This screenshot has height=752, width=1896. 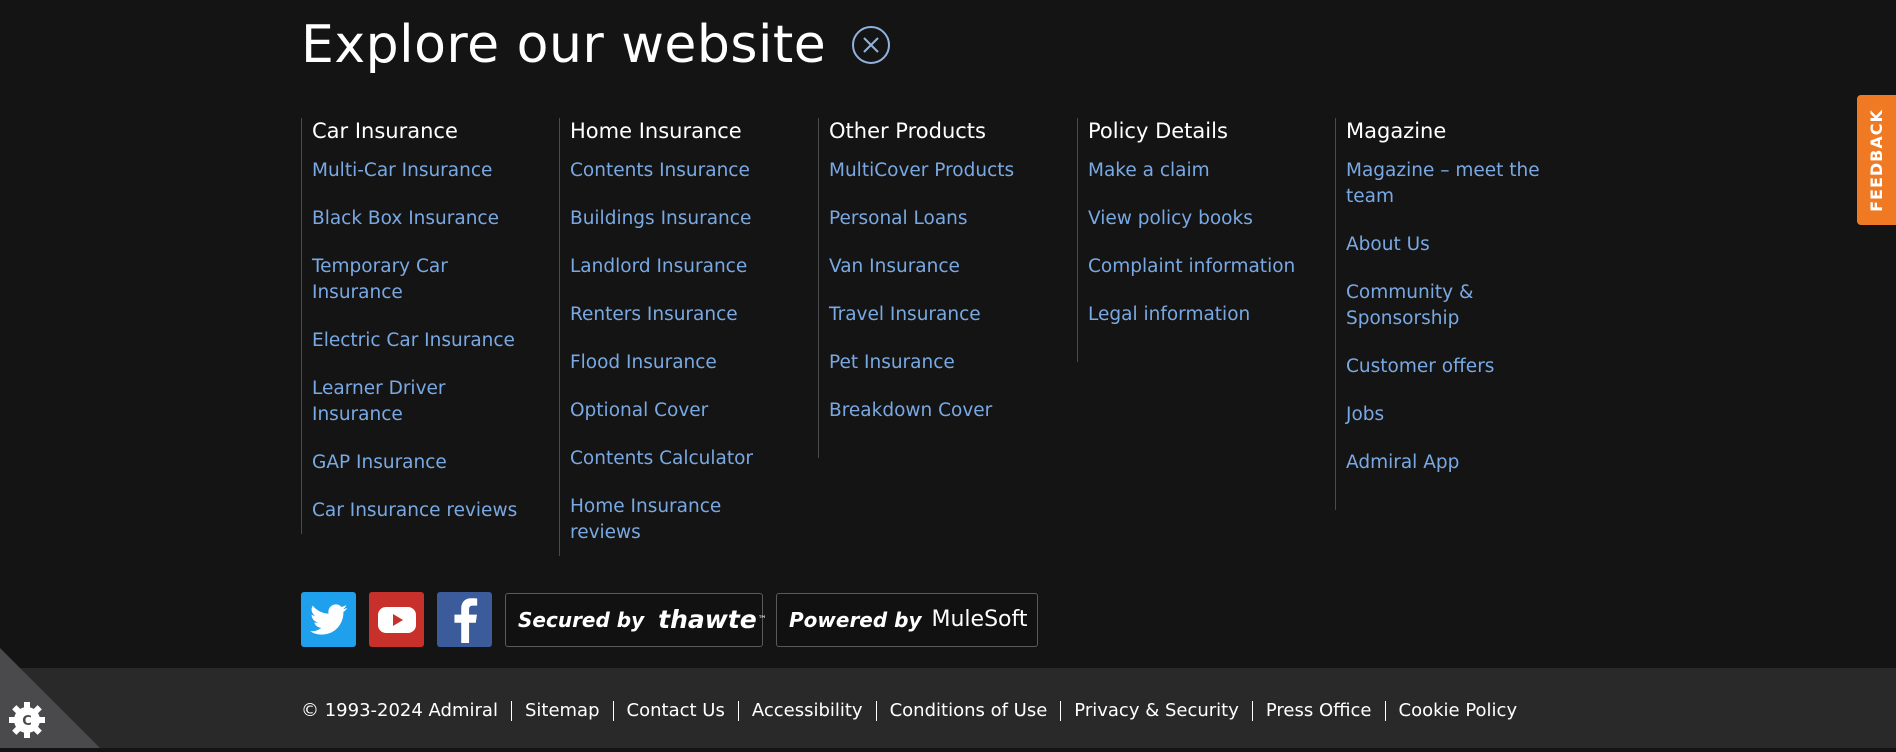 I want to click on footer-link: Contents Insurance, so click(x=683, y=171).